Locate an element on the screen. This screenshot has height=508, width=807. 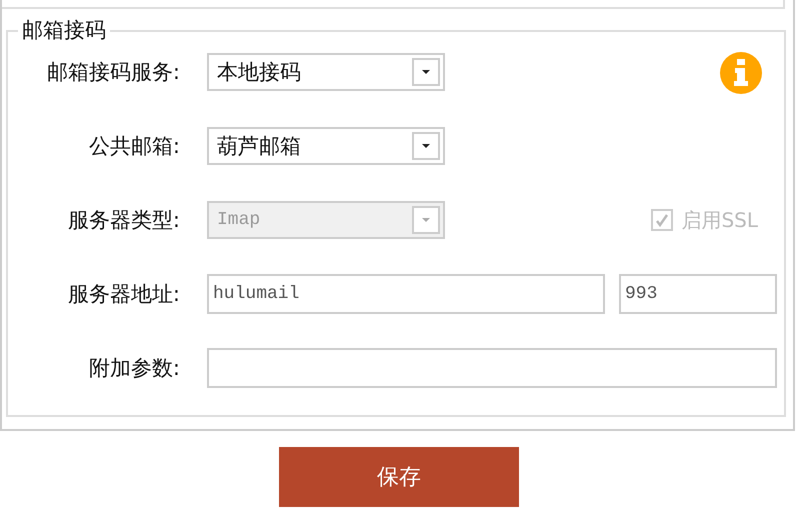
checkbox-label: 启用SSL is located at coordinates (719, 220).